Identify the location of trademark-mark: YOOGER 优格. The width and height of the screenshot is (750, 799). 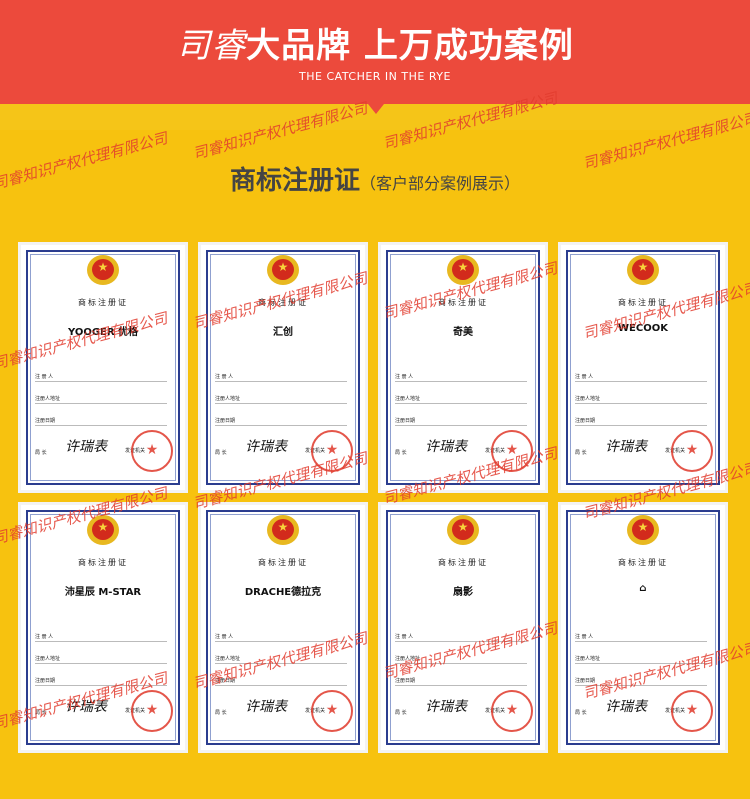
(103, 332).